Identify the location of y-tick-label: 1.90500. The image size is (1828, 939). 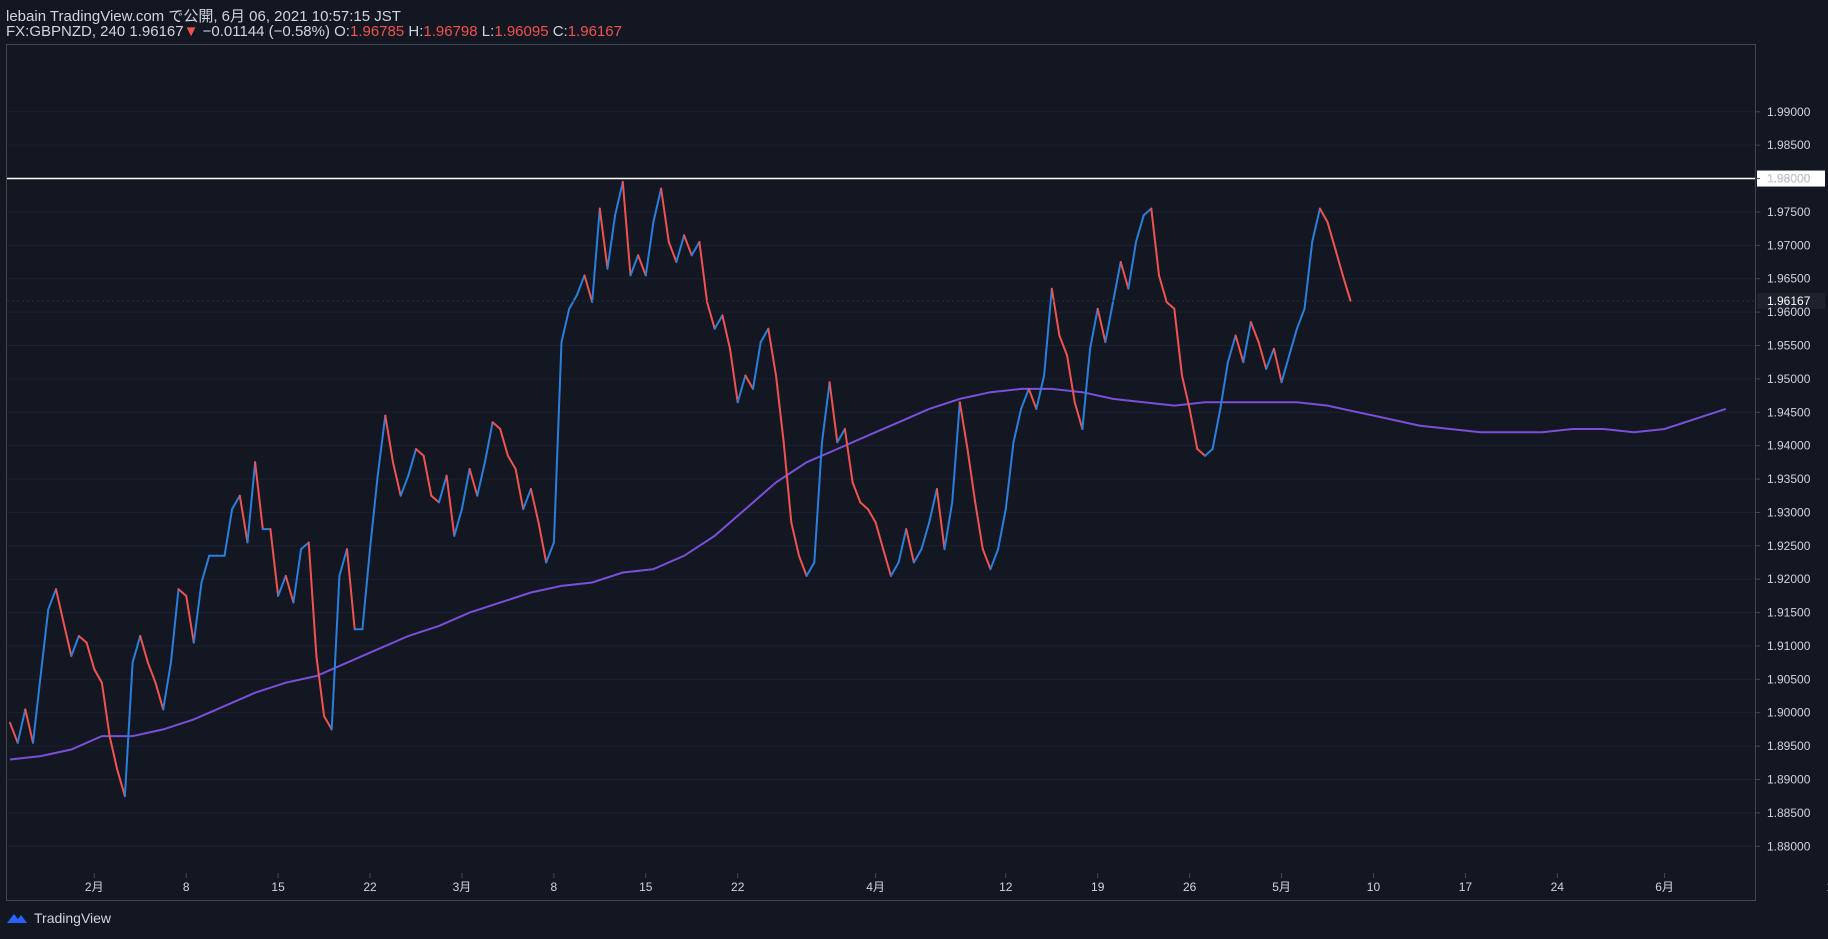
(1789, 679).